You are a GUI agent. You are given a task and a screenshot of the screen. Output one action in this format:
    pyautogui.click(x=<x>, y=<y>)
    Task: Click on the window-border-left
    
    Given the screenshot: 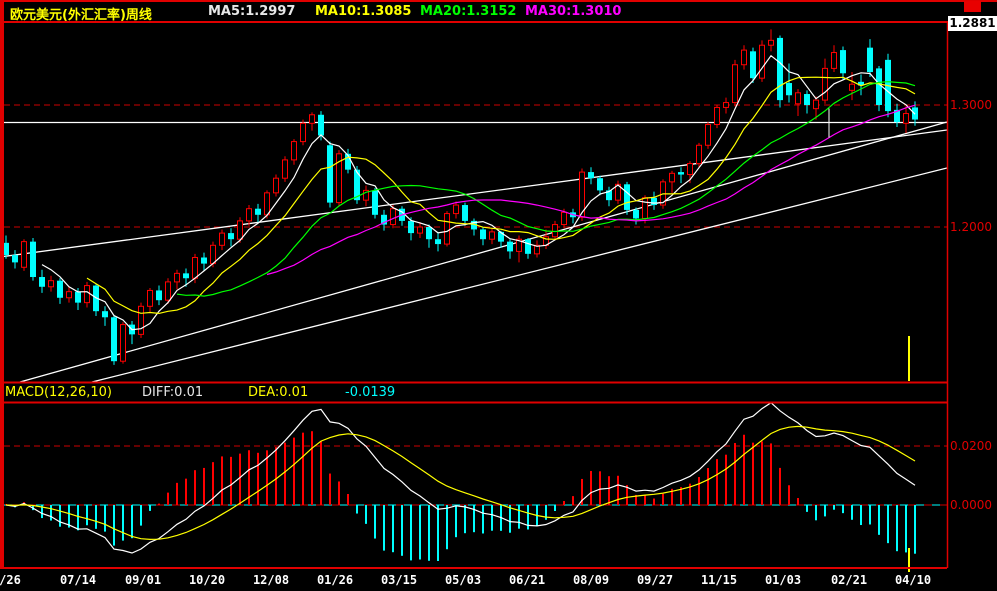 What is the action you would take?
    pyautogui.click(x=2, y=284)
    